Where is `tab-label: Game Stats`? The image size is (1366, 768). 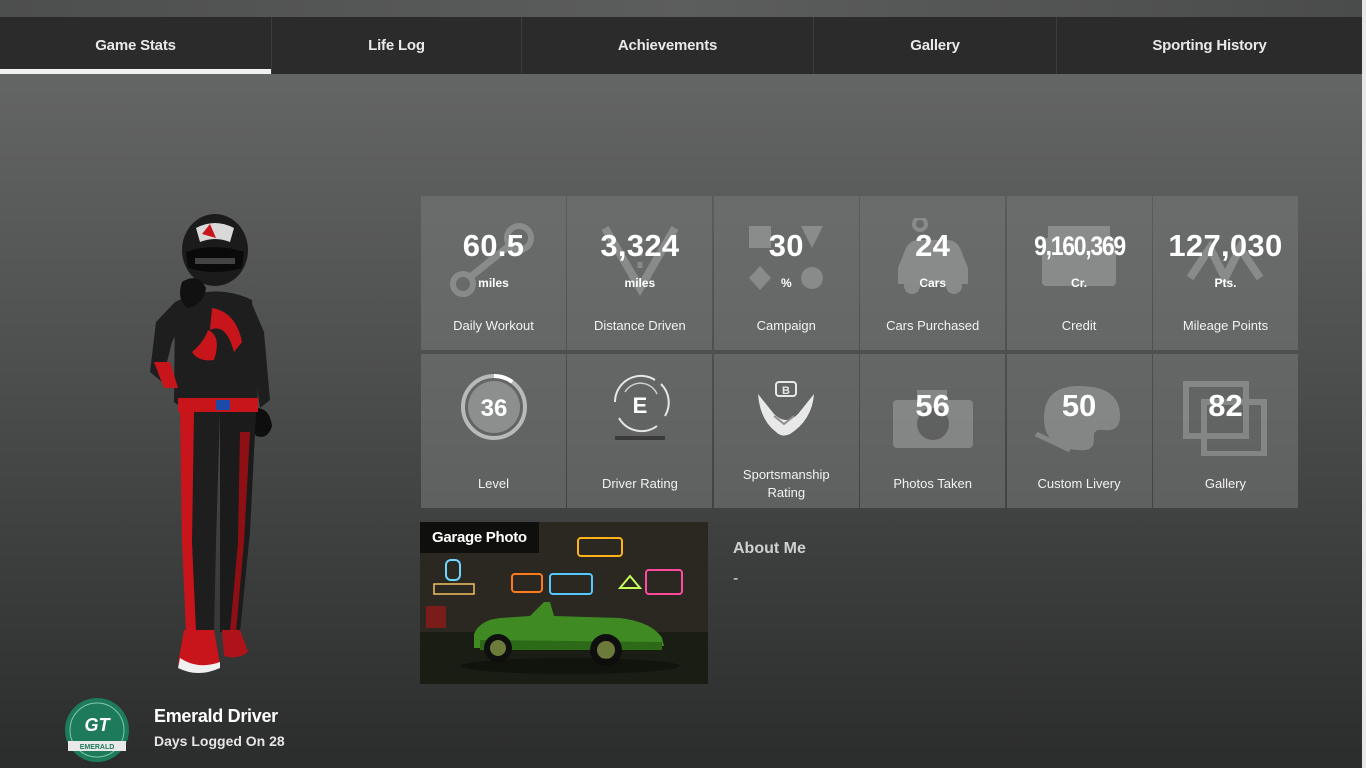 tab-label: Game Stats is located at coordinates (135, 45).